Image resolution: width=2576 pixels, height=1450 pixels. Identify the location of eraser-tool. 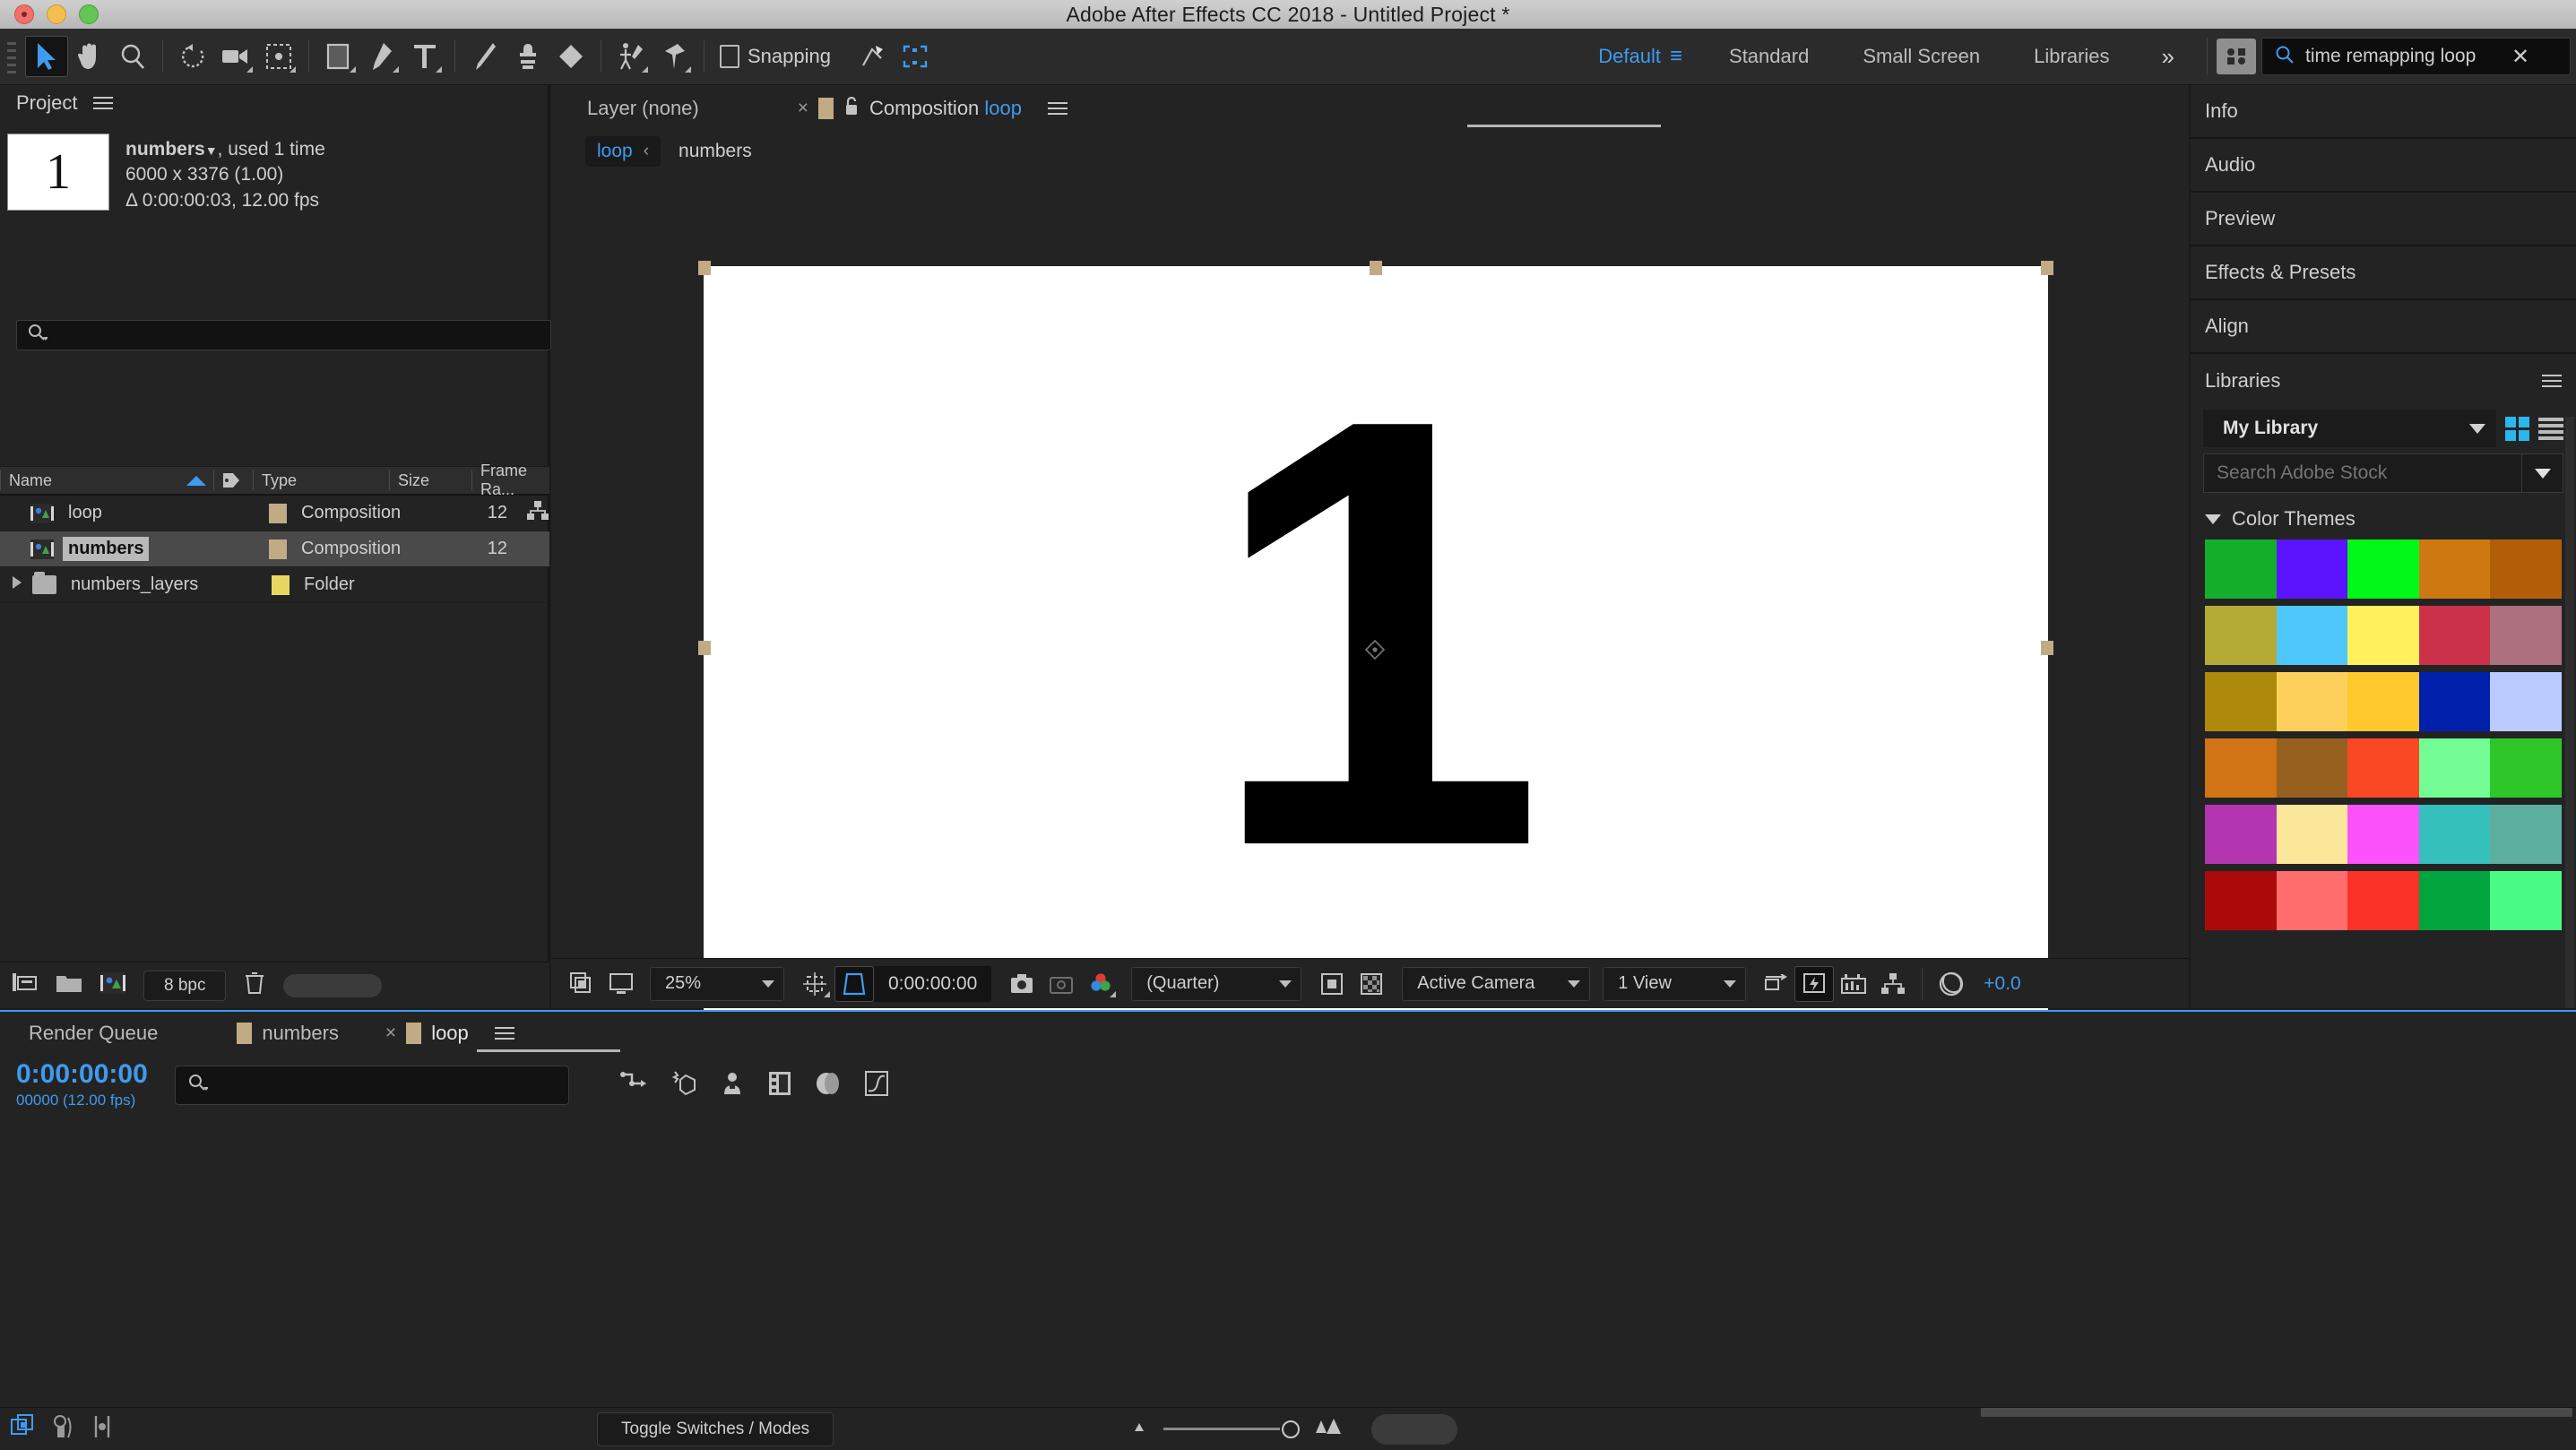
(570, 56).